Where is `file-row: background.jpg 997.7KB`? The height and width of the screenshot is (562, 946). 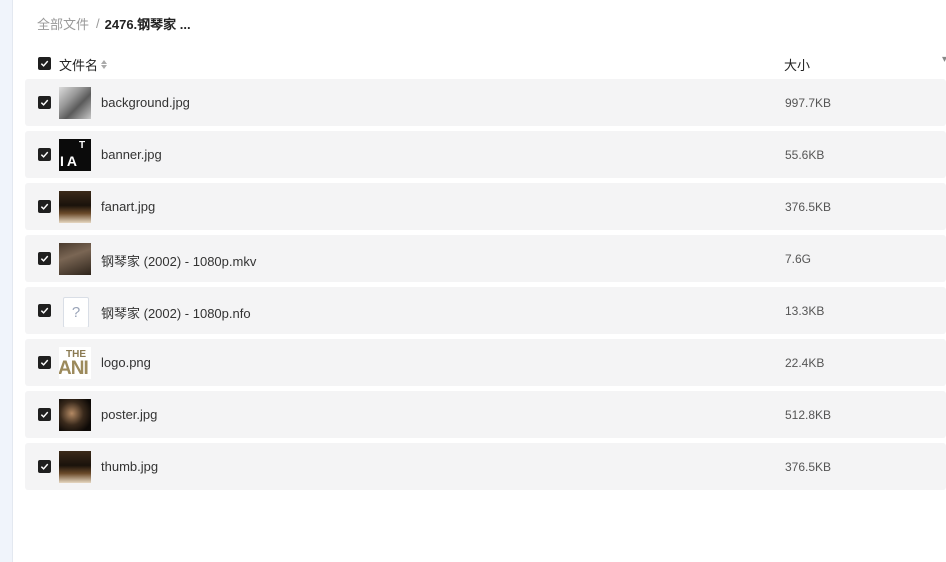 file-row: background.jpg 997.7KB is located at coordinates (485, 102).